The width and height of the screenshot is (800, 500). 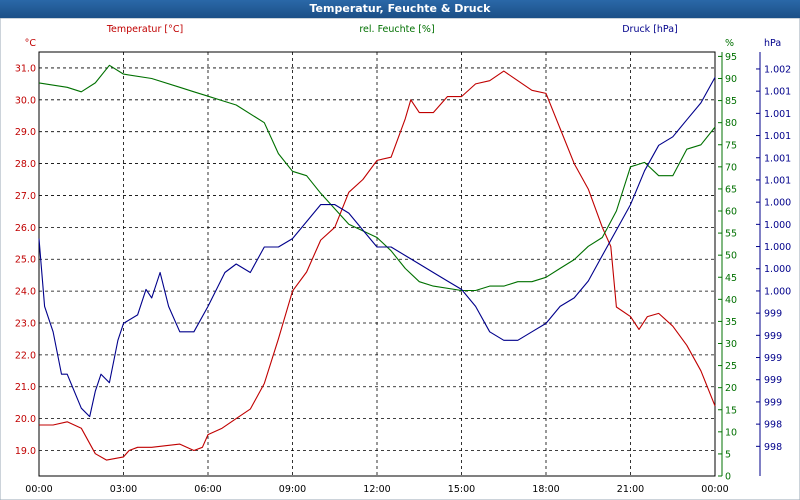 I want to click on y-left-tick: 28.0, so click(x=25, y=164).